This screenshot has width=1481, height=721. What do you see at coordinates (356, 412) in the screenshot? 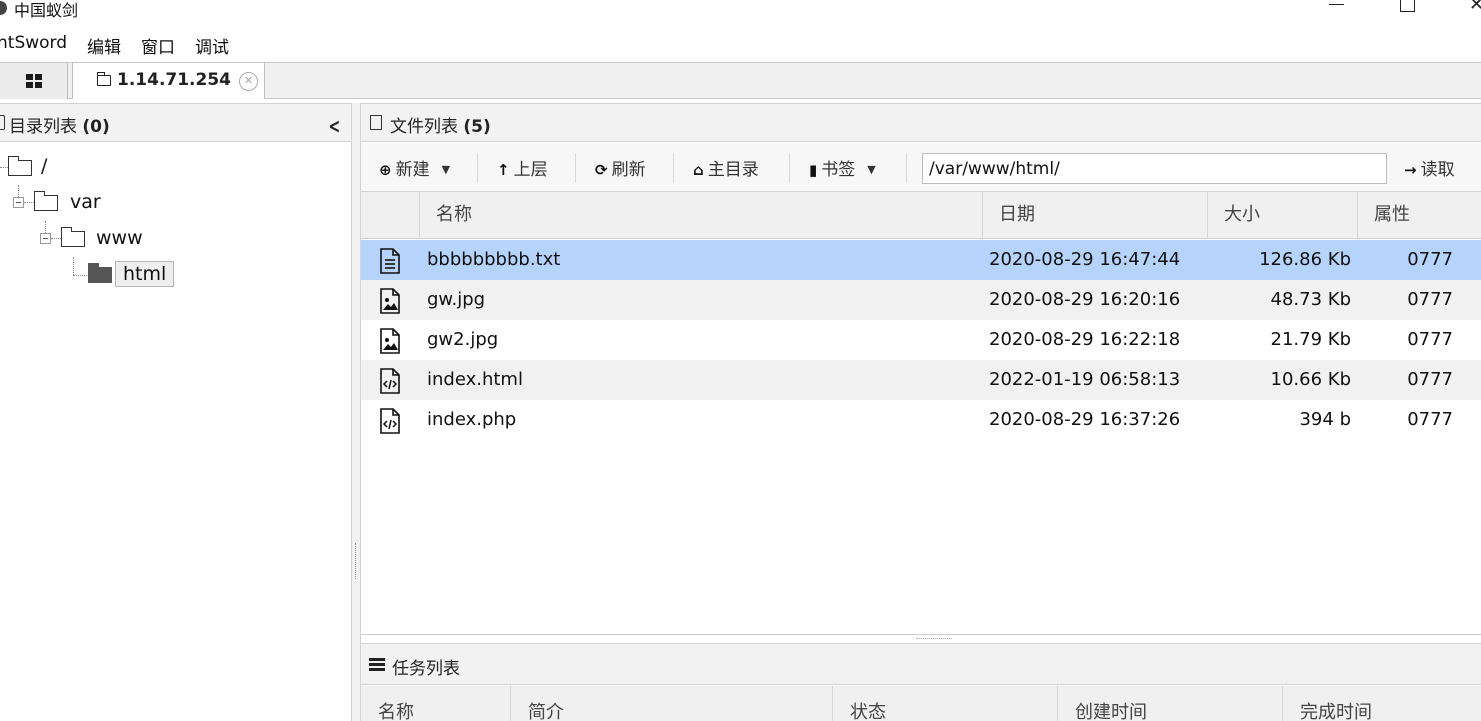
I see `panel-splitter` at bounding box center [356, 412].